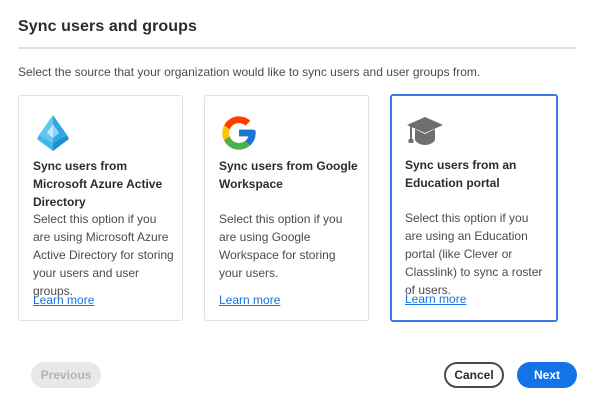 The width and height of the screenshot is (596, 411). I want to click on azure-active-directory-icon, so click(53, 133).